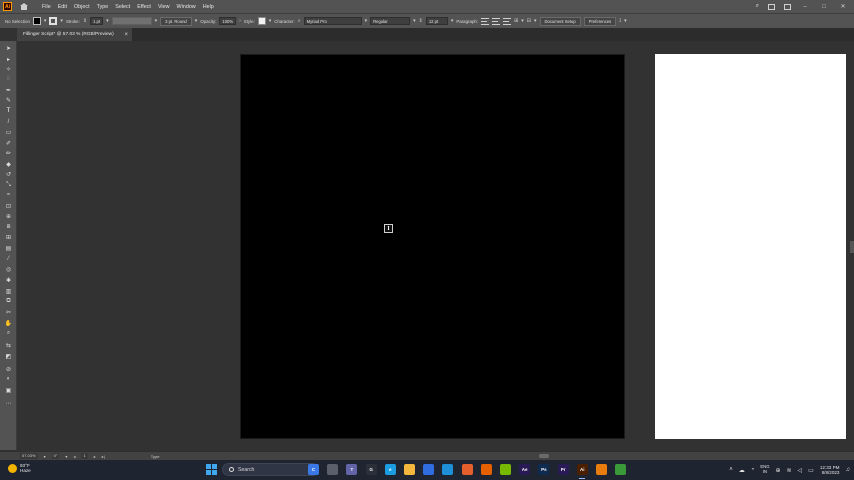 The height and width of the screenshot is (480, 854). What do you see at coordinates (8, 237) in the screenshot?
I see `mesh-tool-icon: ⊞` at bounding box center [8, 237].